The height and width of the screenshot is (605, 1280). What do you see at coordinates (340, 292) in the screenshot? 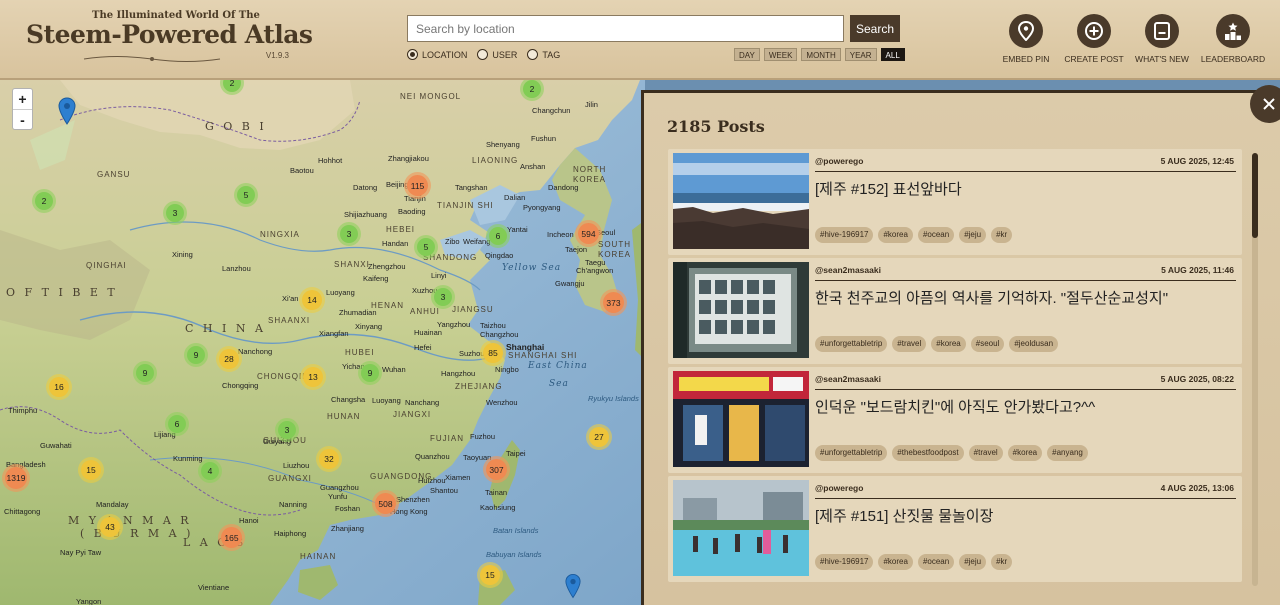
I see `map-label: Luoyang` at bounding box center [340, 292].